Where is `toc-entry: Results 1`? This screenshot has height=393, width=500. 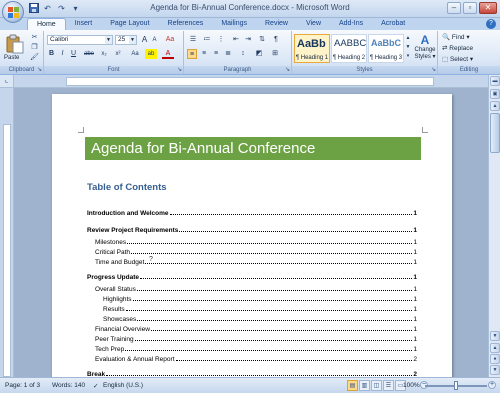
toc-entry: Results 1 is located at coordinates (260, 311).